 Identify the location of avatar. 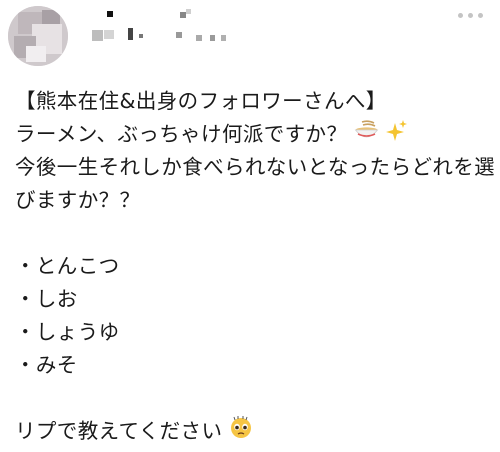
(38, 36).